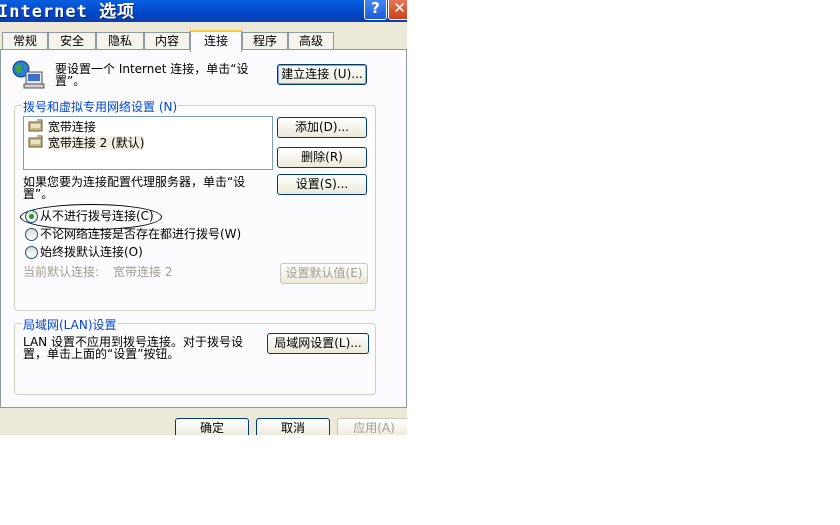 This screenshot has width=840, height=525. Describe the element at coordinates (143, 272) in the screenshot. I see `current-default-value: 宽带连接 2` at that location.